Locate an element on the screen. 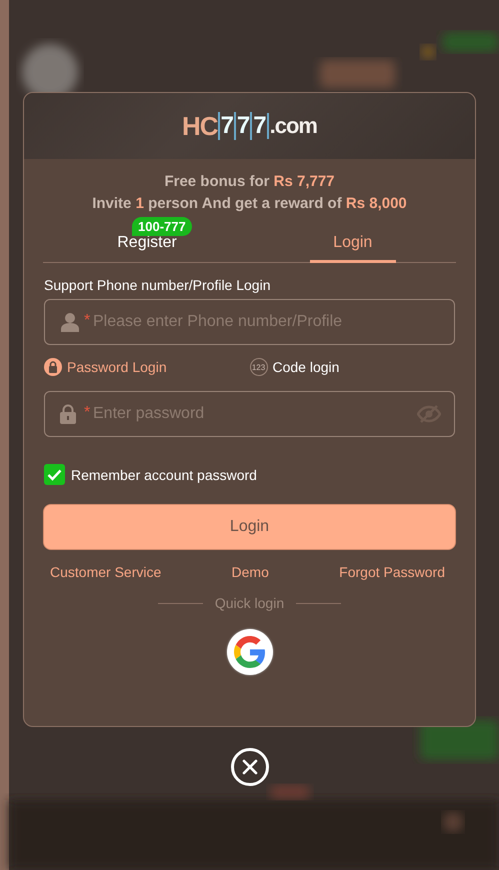 The height and width of the screenshot is (870, 499). login-method-tab: Password Login is located at coordinates (147, 367).